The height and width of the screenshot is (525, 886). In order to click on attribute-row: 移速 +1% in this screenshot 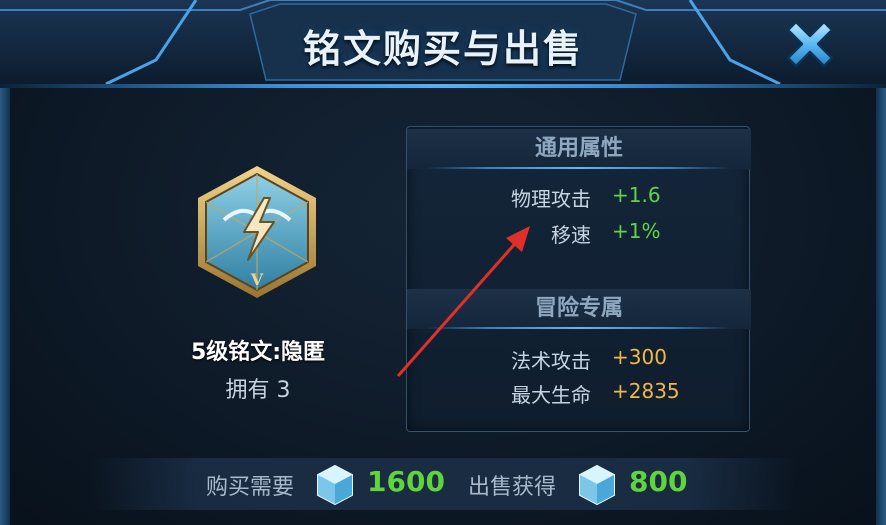, I will do `click(579, 235)`.